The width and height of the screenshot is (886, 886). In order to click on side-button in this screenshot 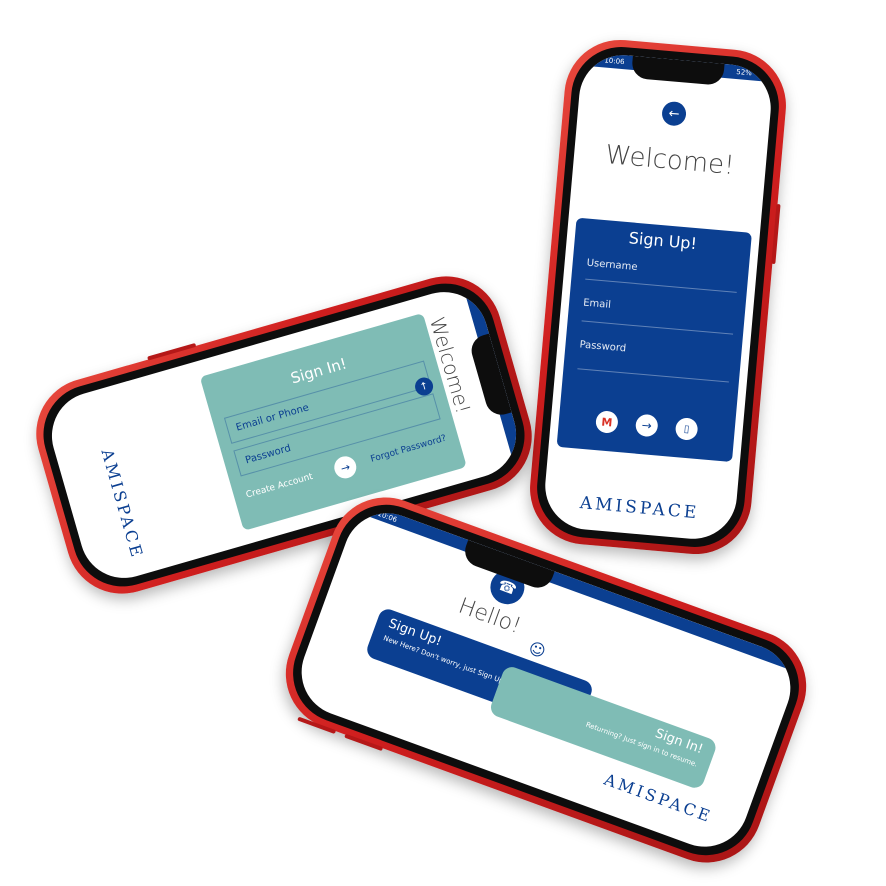, I will do `click(776, 234)`.